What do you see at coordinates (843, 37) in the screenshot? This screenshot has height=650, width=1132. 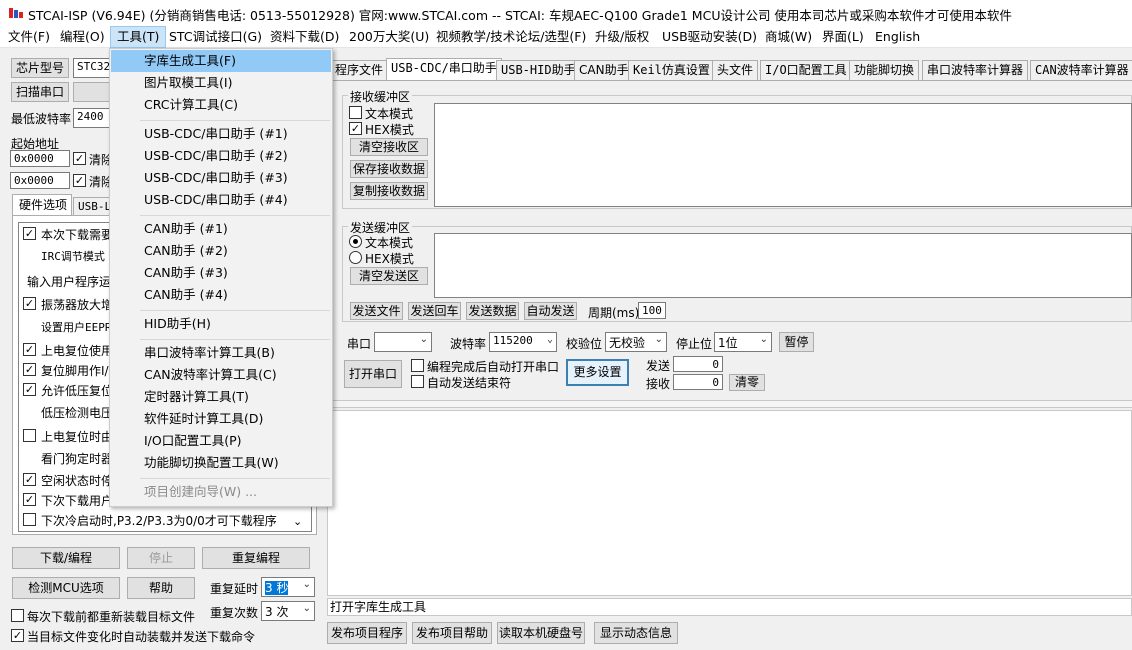 I see `menu-interface: 界面(L)` at bounding box center [843, 37].